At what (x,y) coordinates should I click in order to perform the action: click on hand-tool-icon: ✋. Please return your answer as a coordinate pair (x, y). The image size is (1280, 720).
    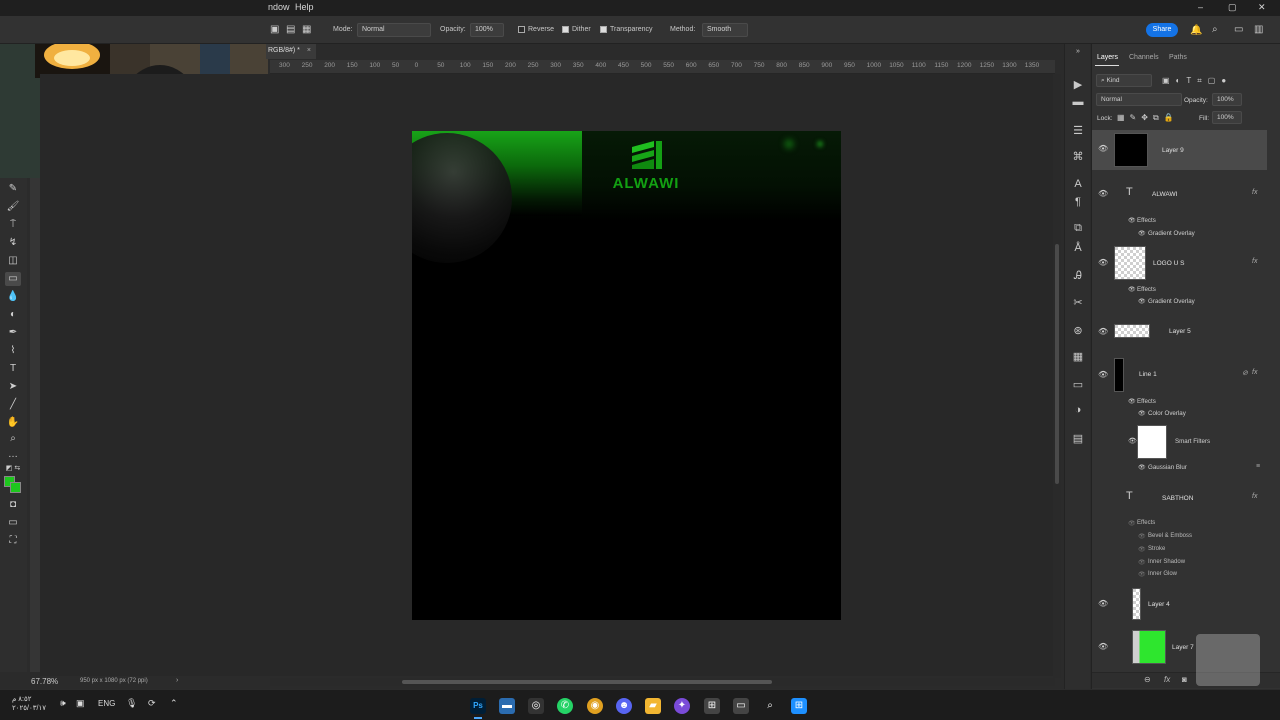
    Looking at the image, I should click on (13, 423).